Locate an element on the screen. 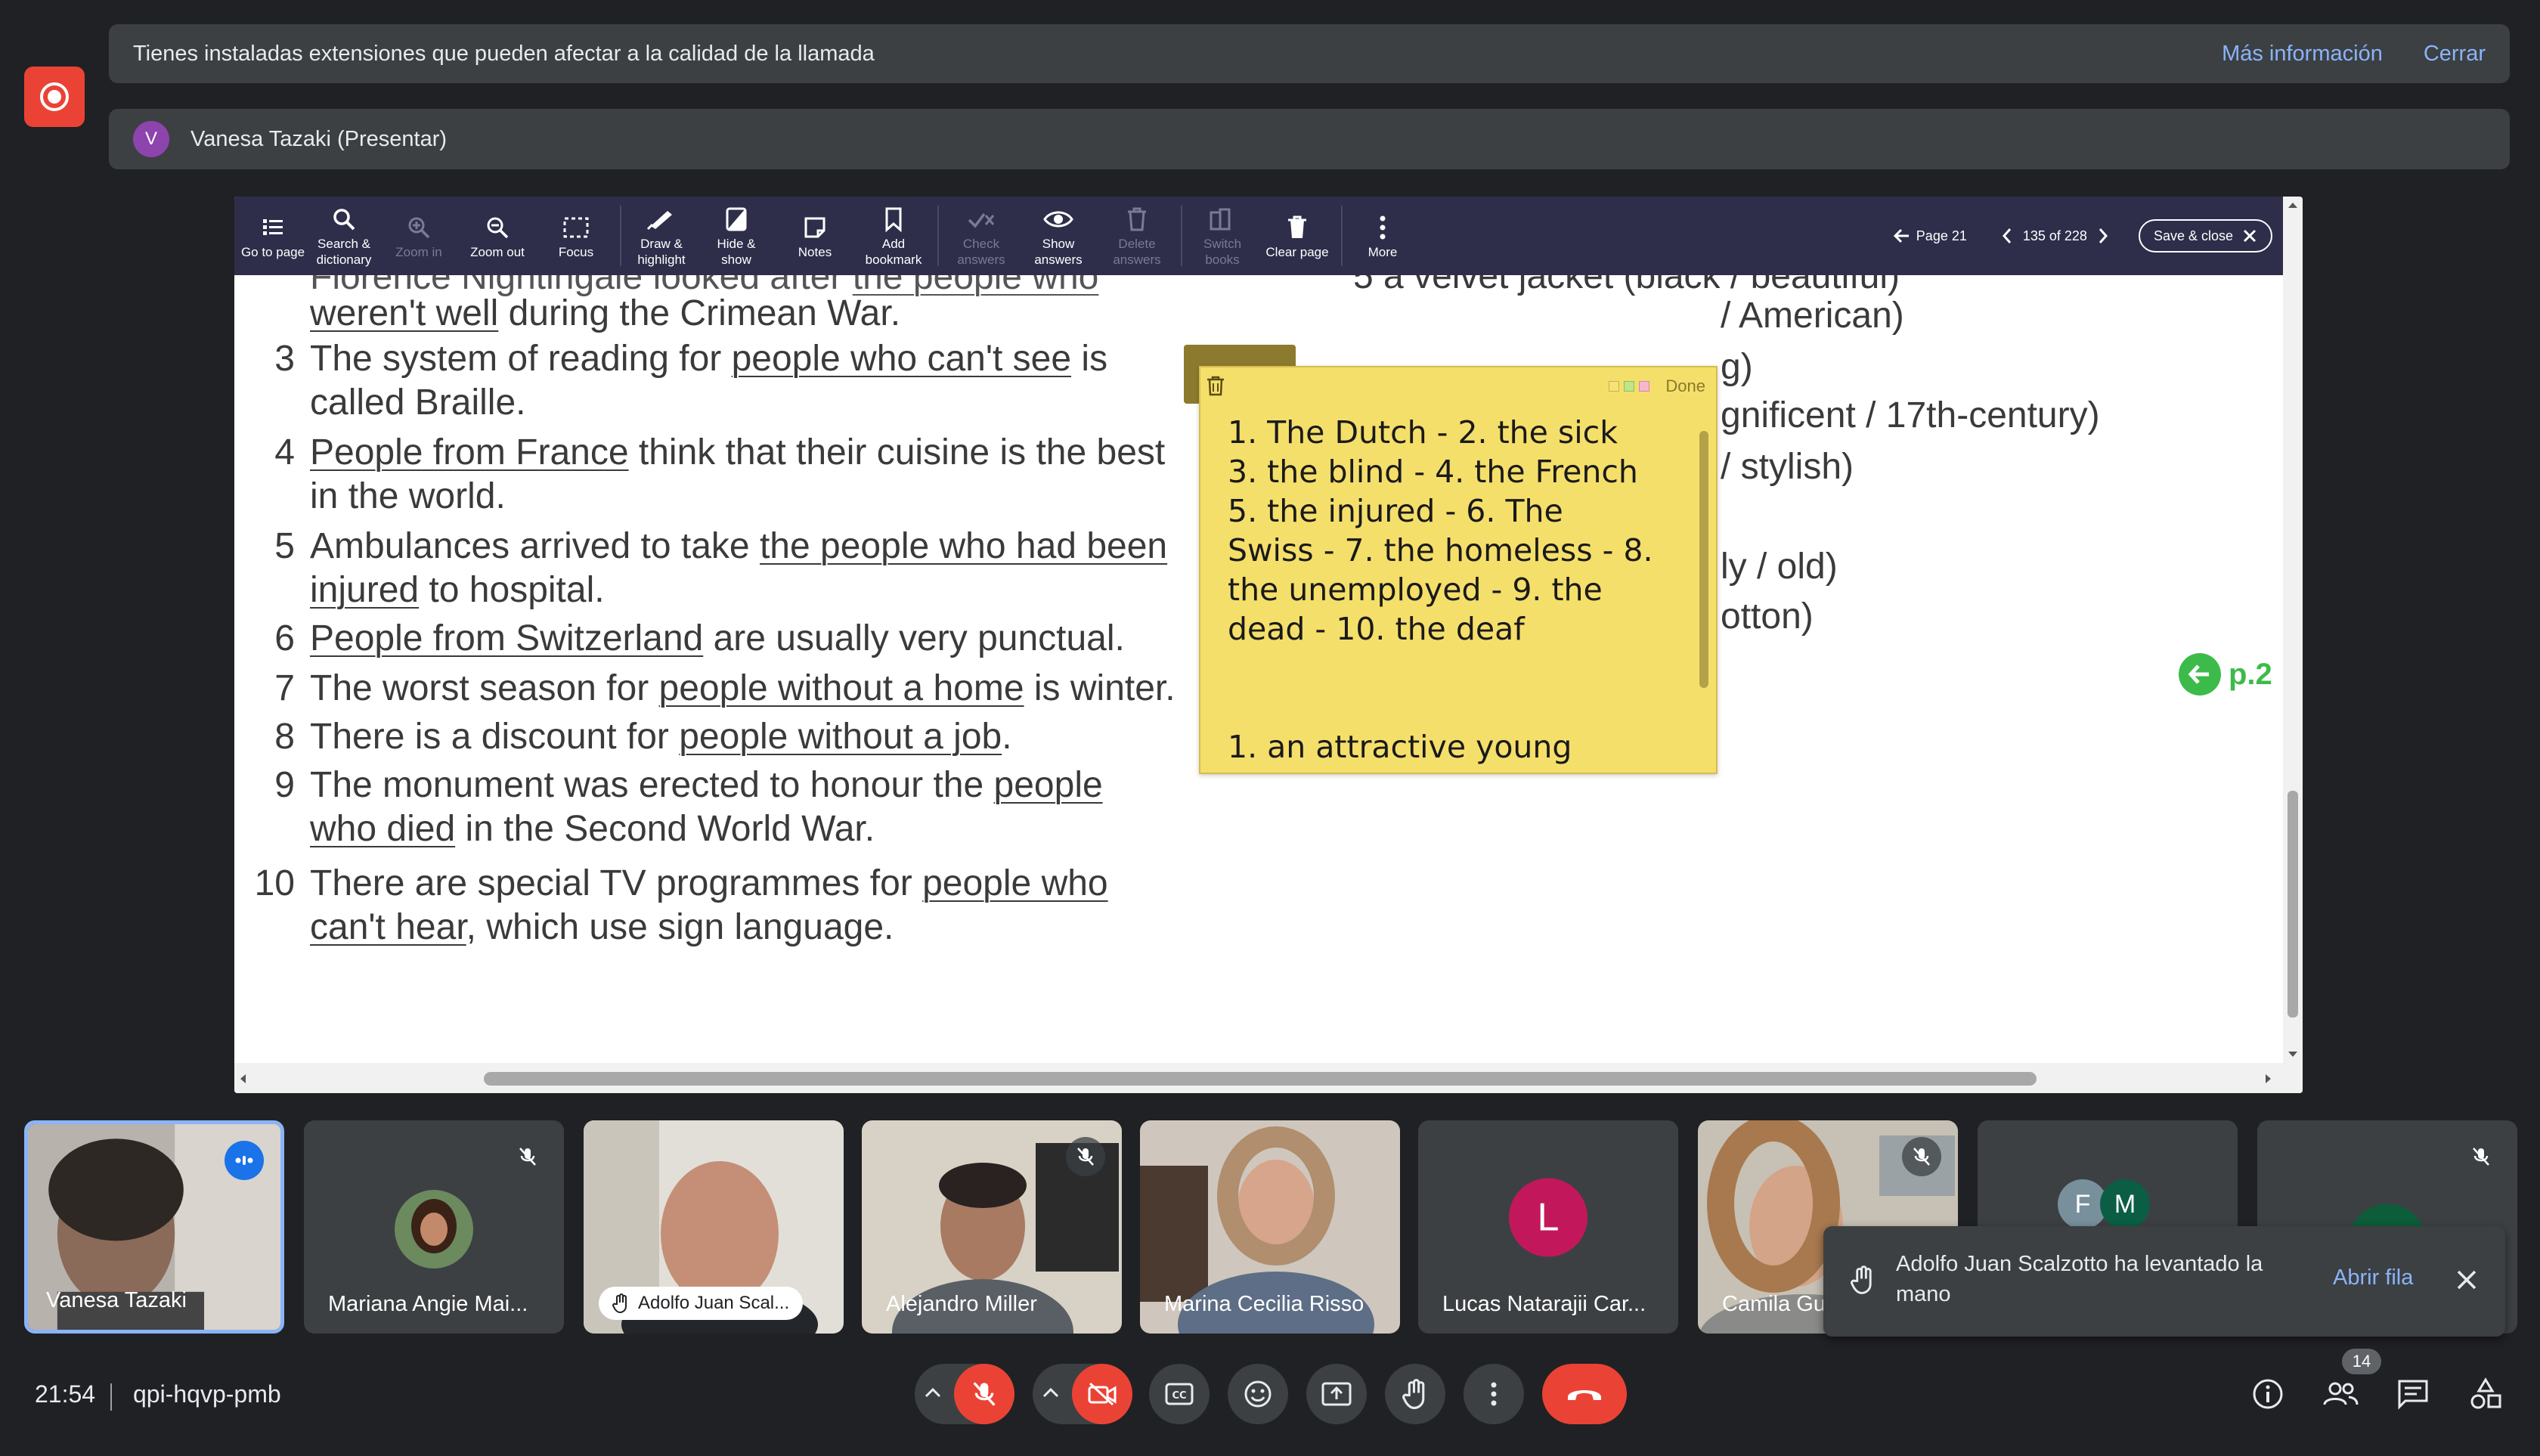 Image resolution: width=2540 pixels, height=1456 pixels. exercise-item-2-cont: weren't well during the Crimean War. is located at coordinates (605, 314).